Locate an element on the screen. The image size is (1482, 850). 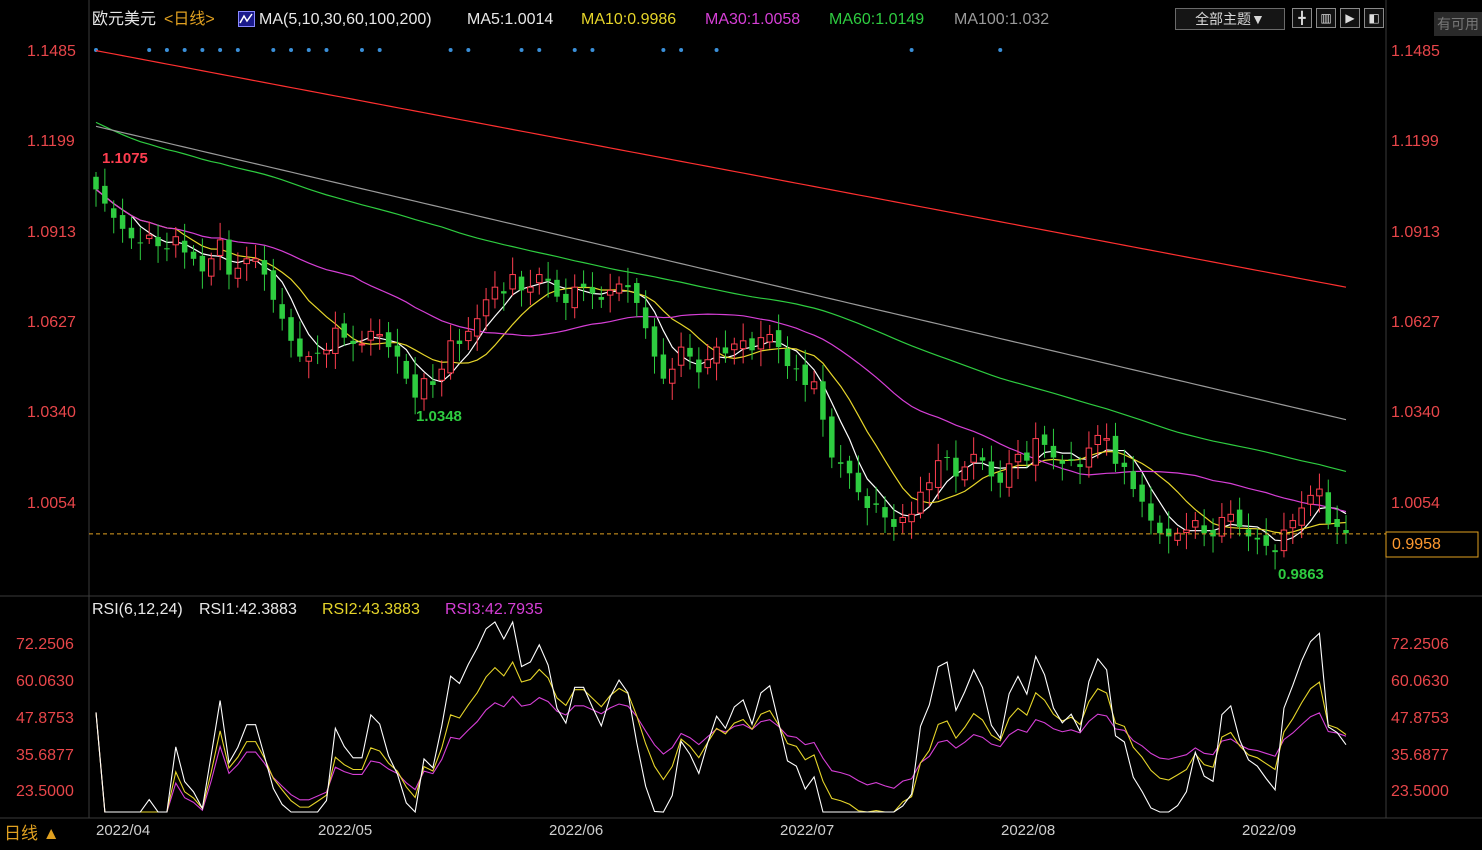
ma-indicator-label: MA(5,10,30,60,100,200) is located at coordinates (345, 20).